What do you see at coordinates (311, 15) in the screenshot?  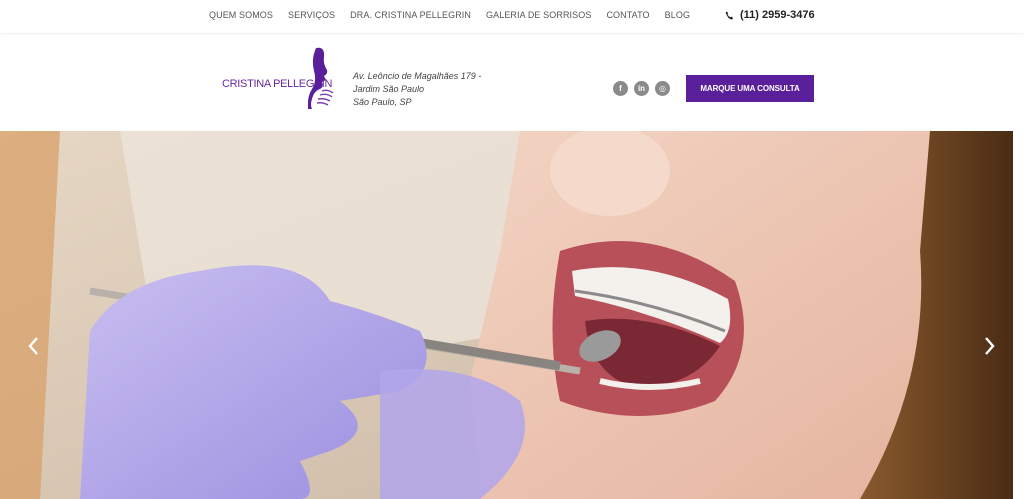 I see `nav-item-servicos: SERVIÇOS` at bounding box center [311, 15].